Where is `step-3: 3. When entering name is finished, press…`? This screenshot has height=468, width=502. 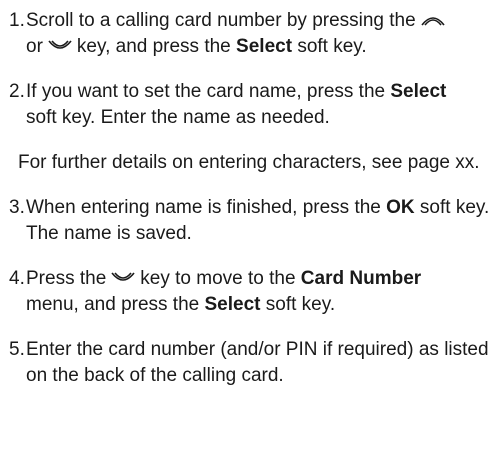 step-3: 3. When entering name is finished, press… is located at coordinates (255, 221).